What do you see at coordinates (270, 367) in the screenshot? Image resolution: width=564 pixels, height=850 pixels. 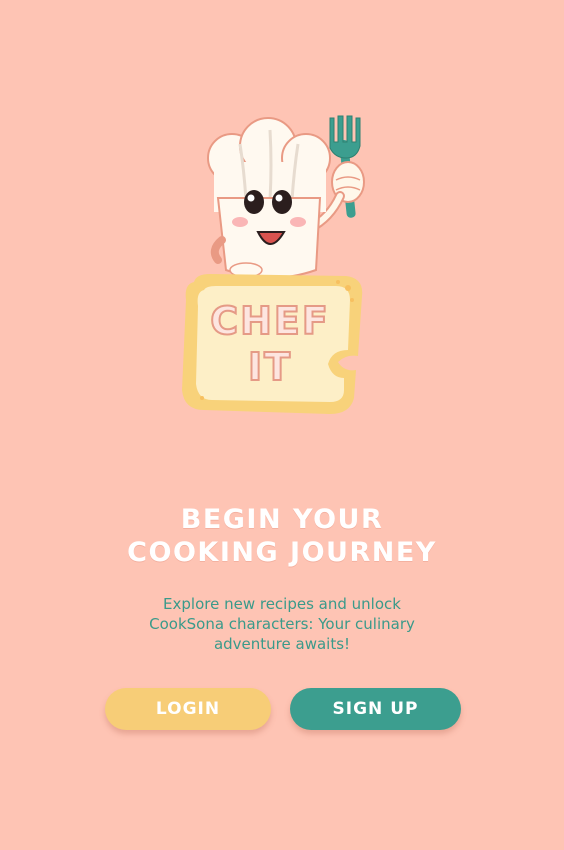 I see `logo-text-line2: IT` at bounding box center [270, 367].